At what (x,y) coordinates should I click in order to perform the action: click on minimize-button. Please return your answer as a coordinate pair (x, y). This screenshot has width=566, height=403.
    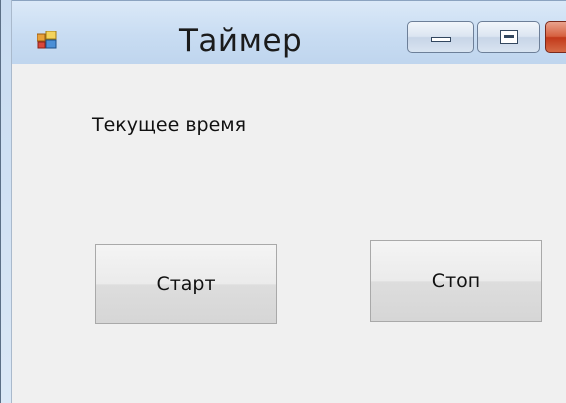
    Looking at the image, I should click on (440, 37).